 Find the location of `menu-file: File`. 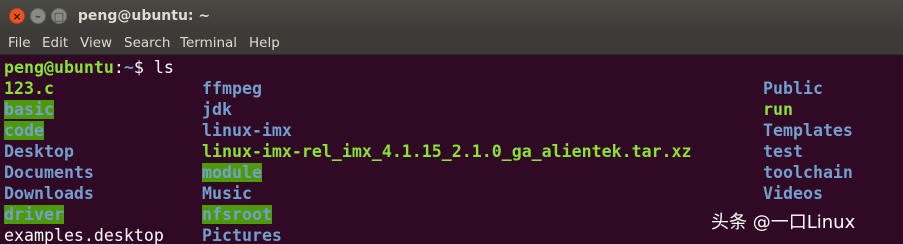

menu-file: File is located at coordinates (19, 43).